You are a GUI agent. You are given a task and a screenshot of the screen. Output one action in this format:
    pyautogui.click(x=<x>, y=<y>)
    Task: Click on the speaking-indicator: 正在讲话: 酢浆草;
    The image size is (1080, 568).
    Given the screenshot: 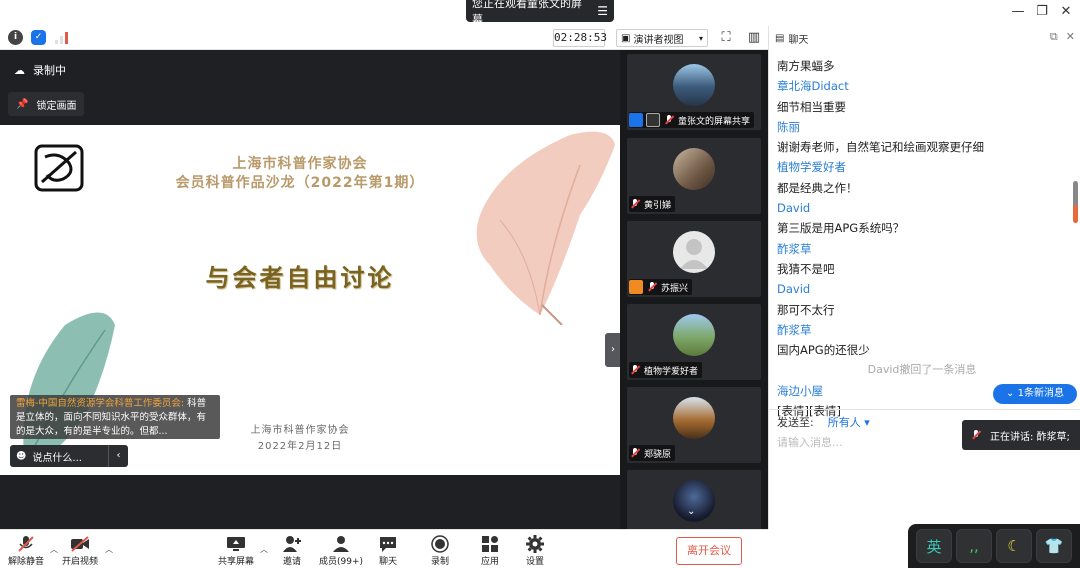 What is the action you would take?
    pyautogui.click(x=1021, y=435)
    